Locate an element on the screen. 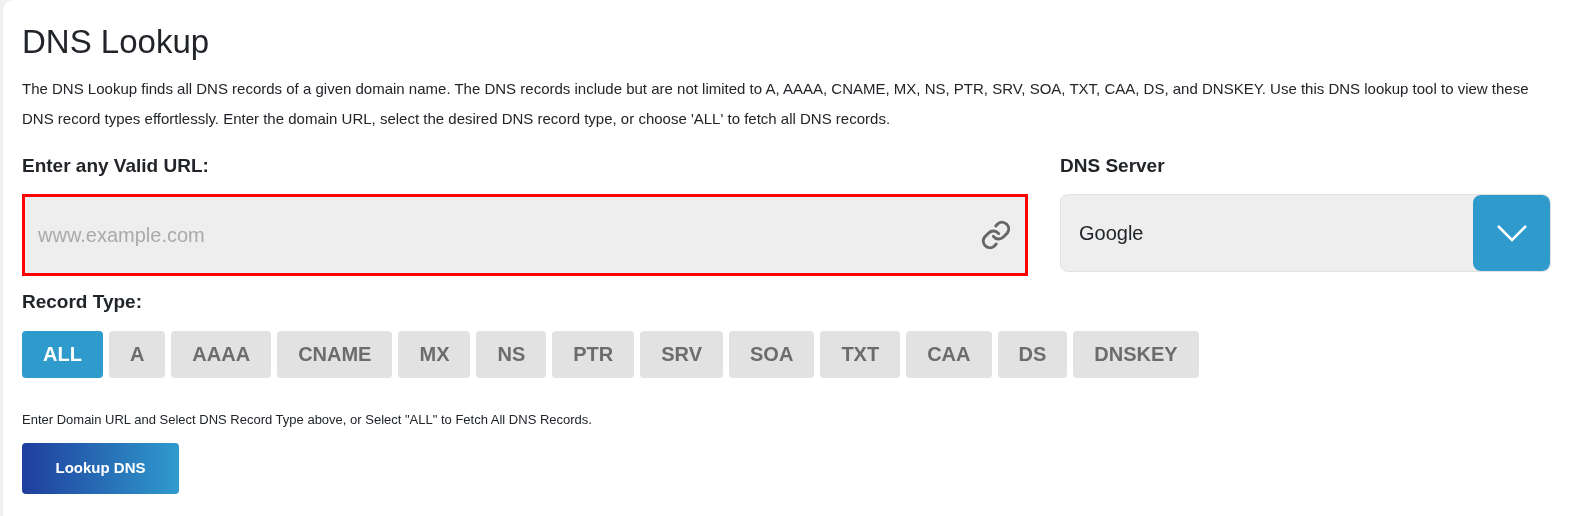  record-type-button: CNAME is located at coordinates (335, 354).